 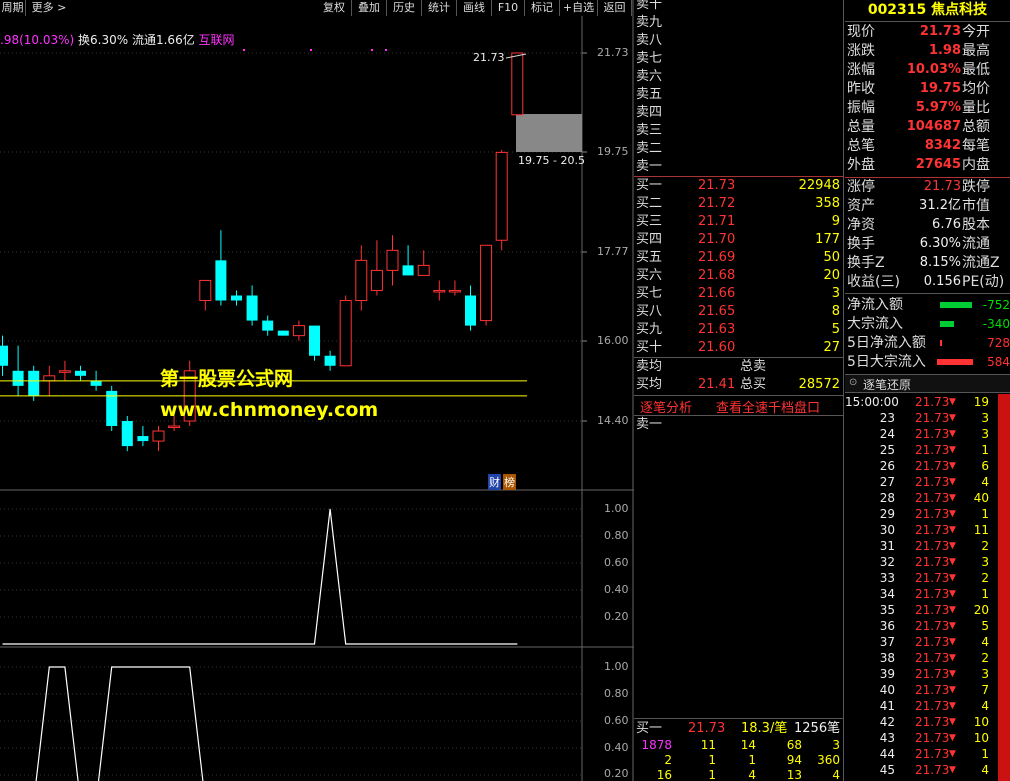 What do you see at coordinates (976, 70) in the screenshot?
I see `stat-label: 最低` at bounding box center [976, 70].